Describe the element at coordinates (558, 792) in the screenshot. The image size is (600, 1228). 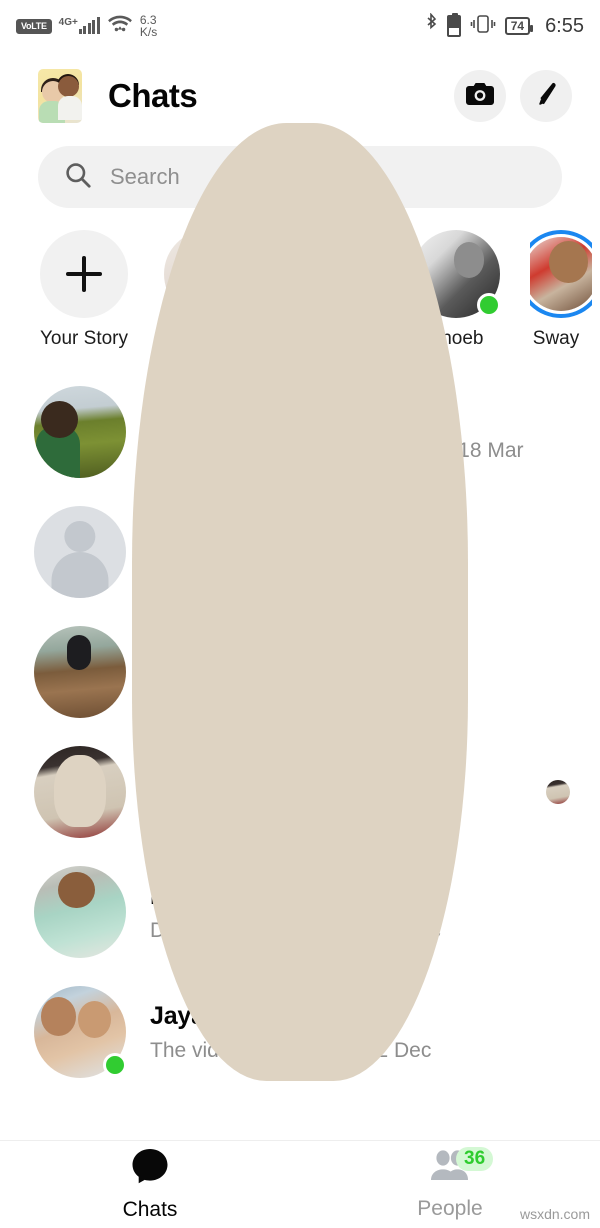
I see `read-receipt-avatar` at that location.